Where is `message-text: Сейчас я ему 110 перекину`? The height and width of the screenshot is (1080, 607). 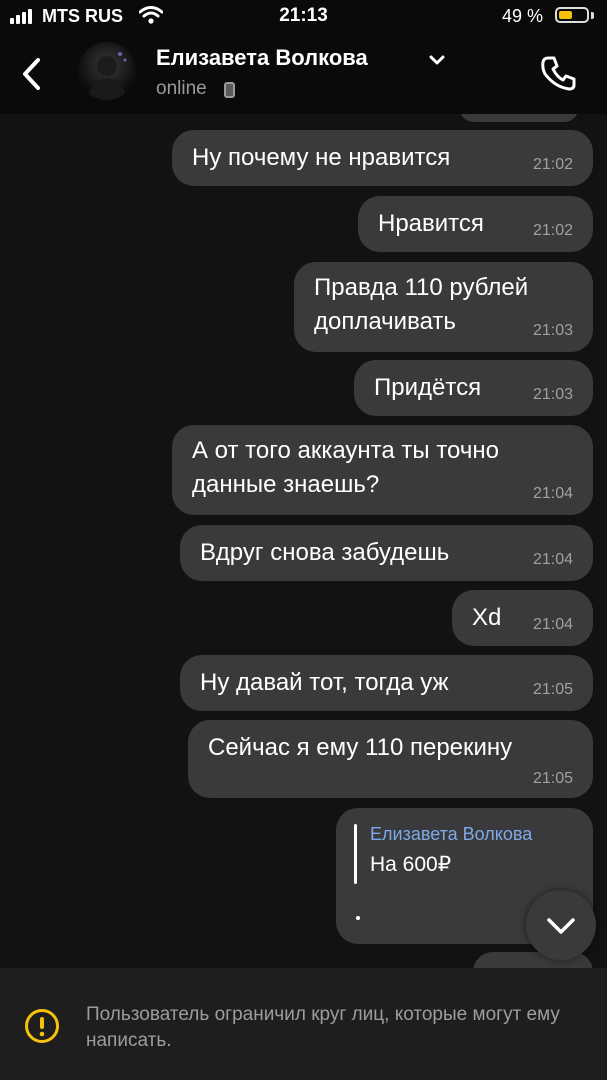 message-text: Сейчас я ему 110 перекину is located at coordinates (360, 747).